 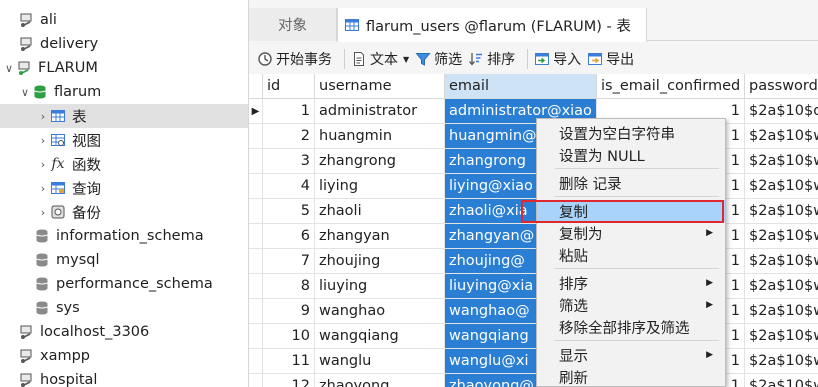 What do you see at coordinates (631, 376) in the screenshot?
I see `menu-item-refresh: 刷新` at bounding box center [631, 376].